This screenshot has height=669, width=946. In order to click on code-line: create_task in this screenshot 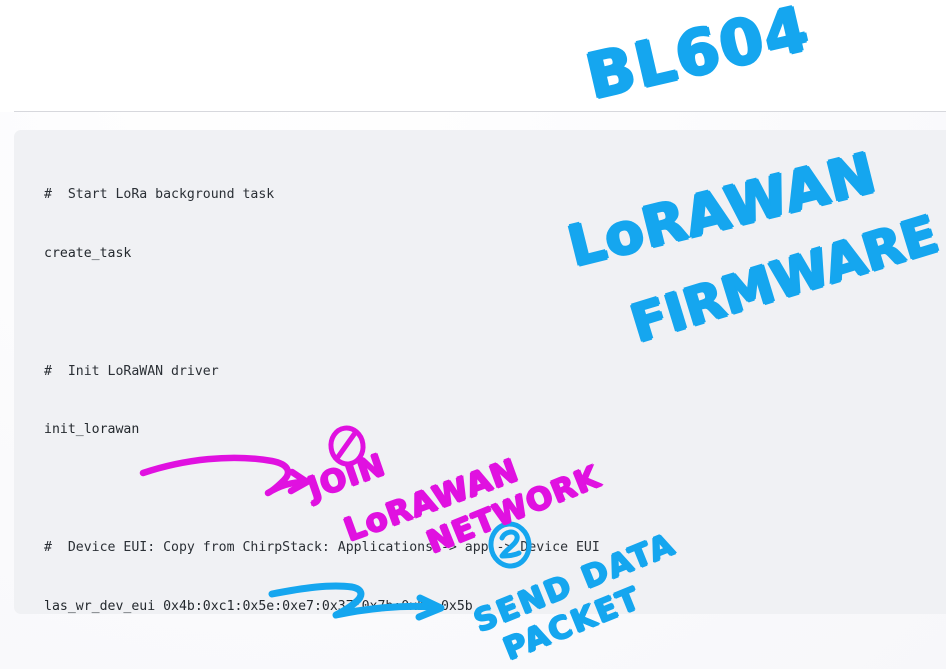, I will do `click(88, 253)`.